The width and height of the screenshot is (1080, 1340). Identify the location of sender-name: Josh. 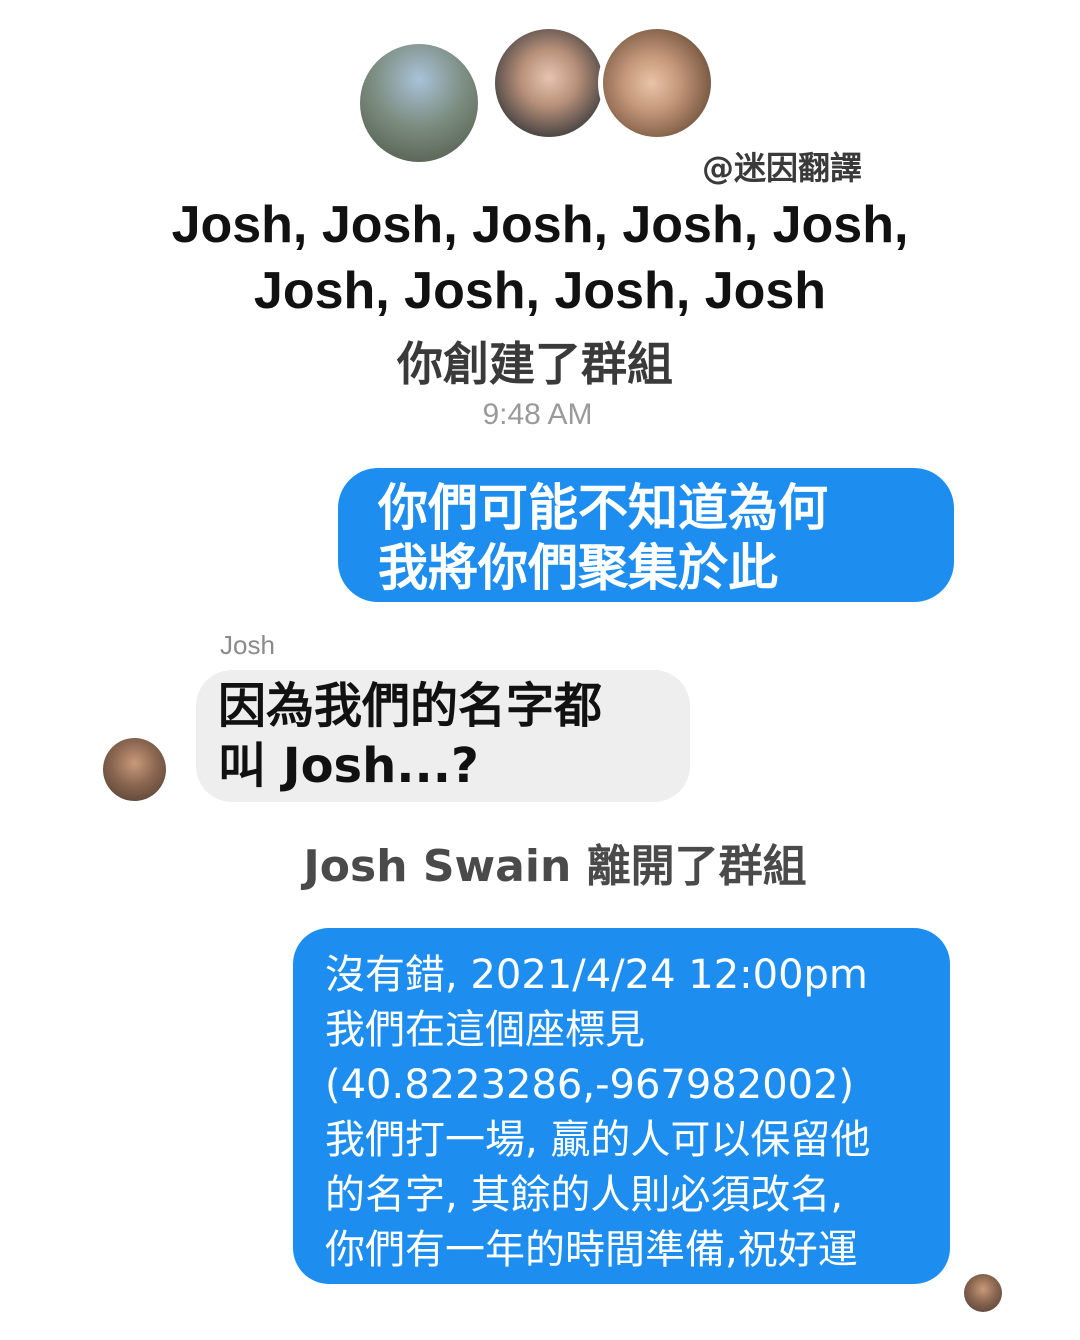
(247, 645).